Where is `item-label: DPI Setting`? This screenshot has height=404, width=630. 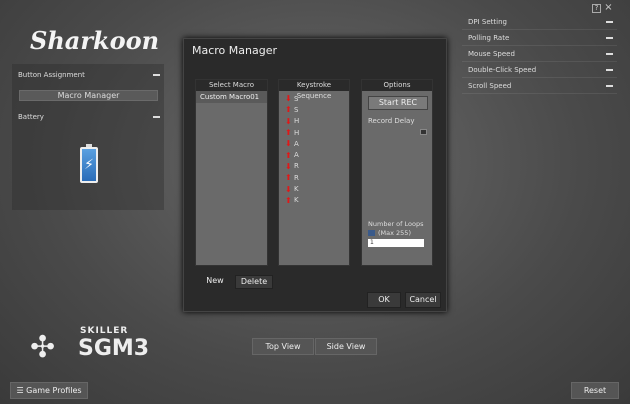
item-label: DPI Setting is located at coordinates (487, 22).